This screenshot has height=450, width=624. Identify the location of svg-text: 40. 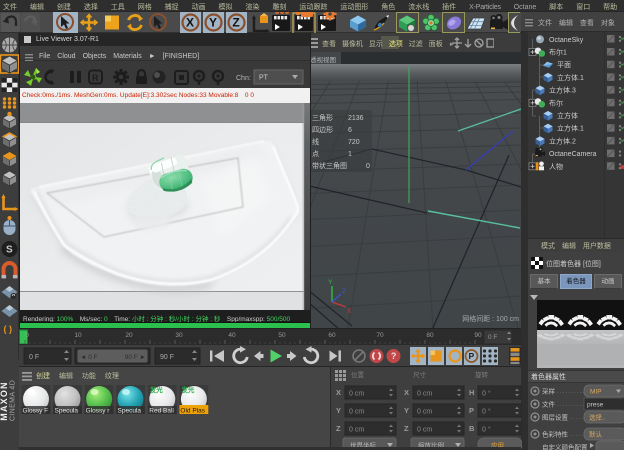
(232, 335).